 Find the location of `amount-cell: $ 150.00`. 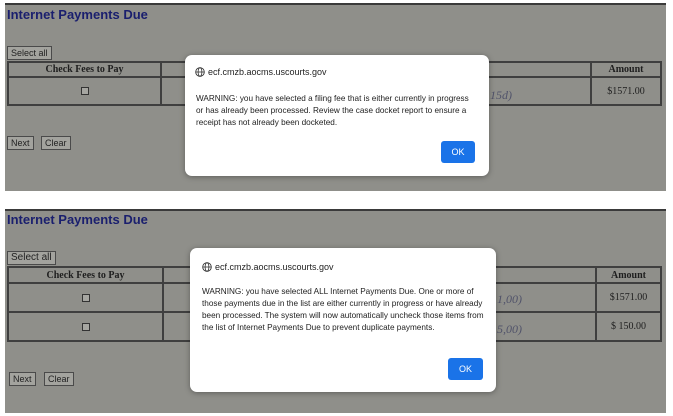

amount-cell: $ 150.00 is located at coordinates (628, 326).